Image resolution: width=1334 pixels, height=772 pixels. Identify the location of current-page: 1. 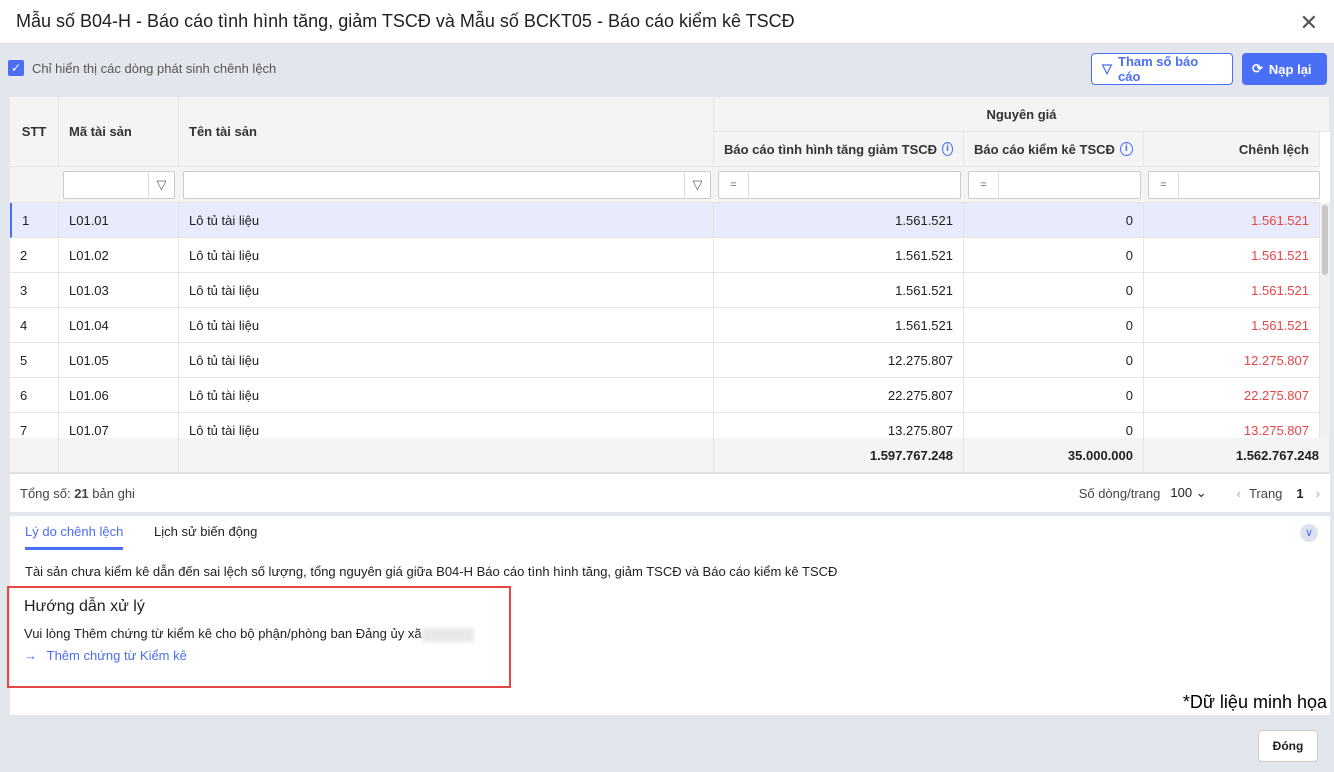
(1300, 493).